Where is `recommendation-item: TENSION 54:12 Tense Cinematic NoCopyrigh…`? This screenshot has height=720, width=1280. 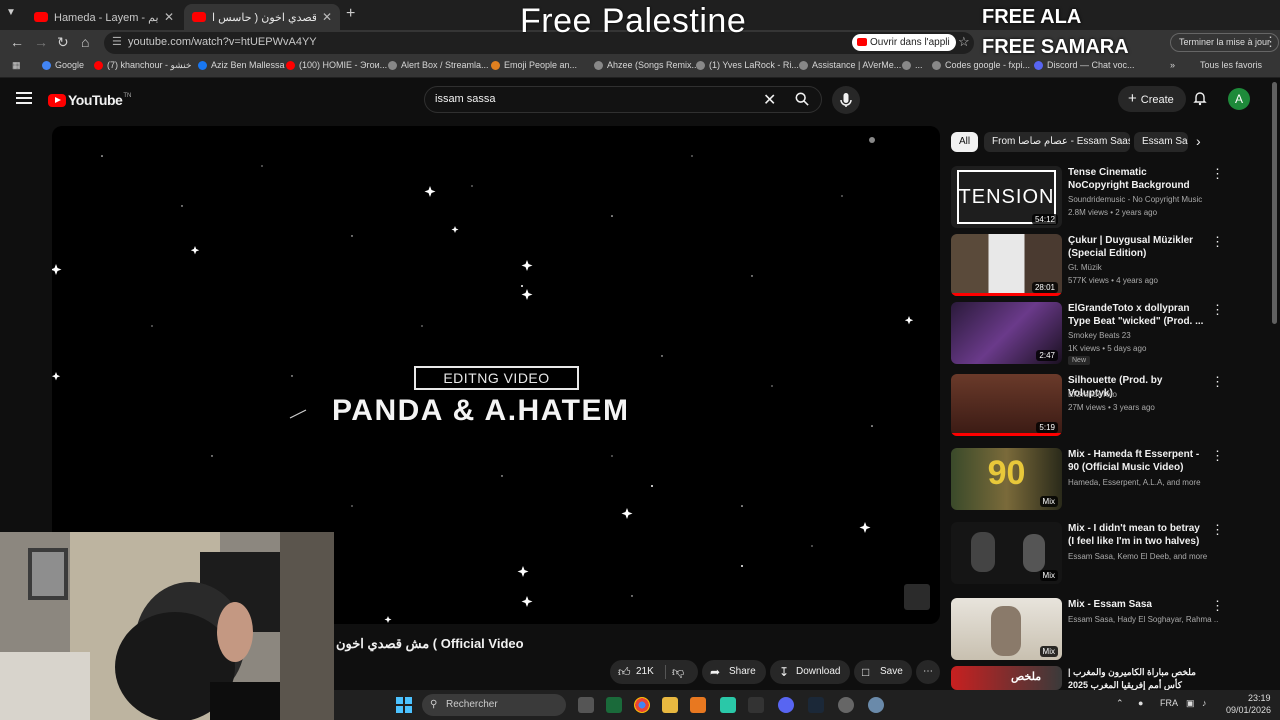
recommendation-item: TENSION 54:12 Tense Cinematic NoCopyrigh… is located at coordinates (1111, 199).